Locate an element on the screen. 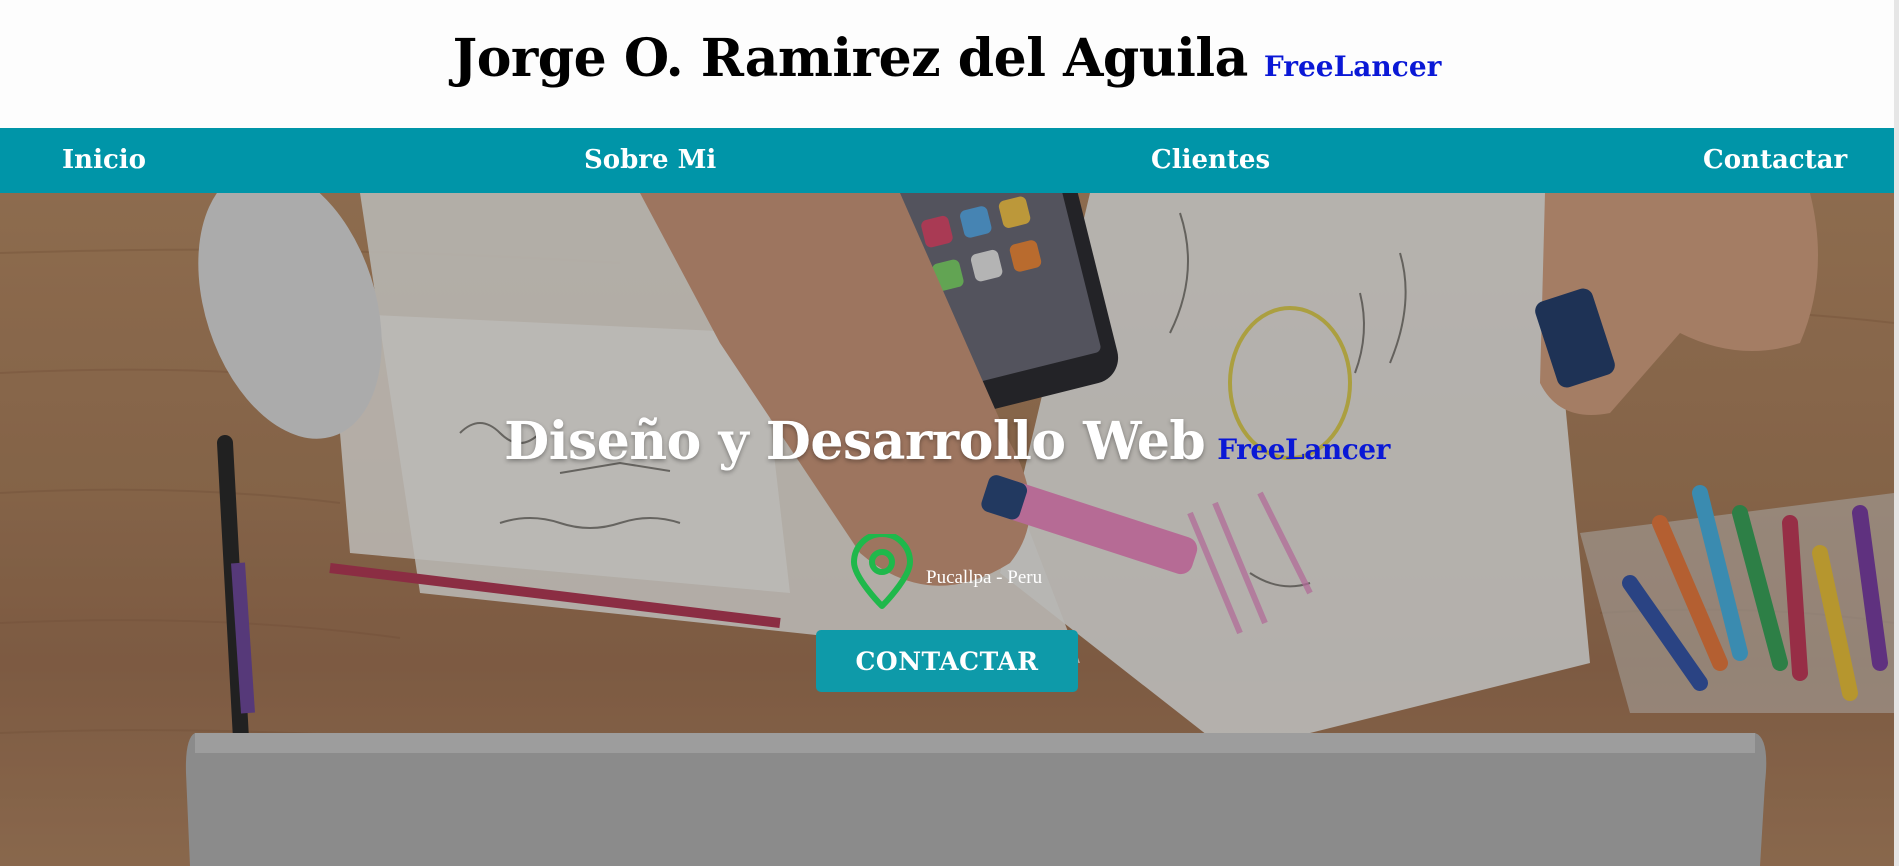 The height and width of the screenshot is (866, 1899). contactar-button: CONTACTAR is located at coordinates (947, 661).